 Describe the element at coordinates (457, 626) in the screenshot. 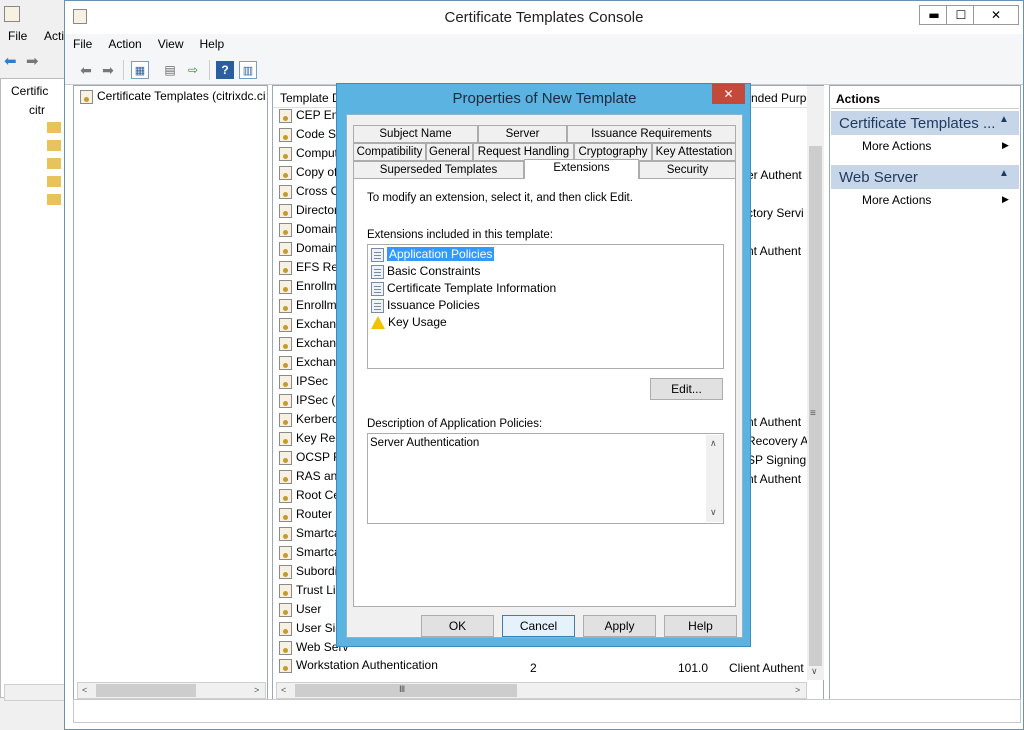

I see `ok-button: OK` at that location.